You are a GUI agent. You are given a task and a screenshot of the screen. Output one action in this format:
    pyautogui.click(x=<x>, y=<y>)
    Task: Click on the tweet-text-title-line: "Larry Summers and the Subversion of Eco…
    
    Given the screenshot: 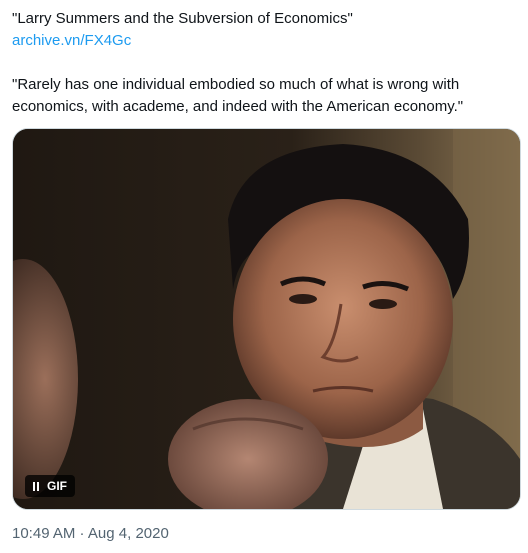 What is the action you would take?
    pyautogui.click(x=182, y=18)
    